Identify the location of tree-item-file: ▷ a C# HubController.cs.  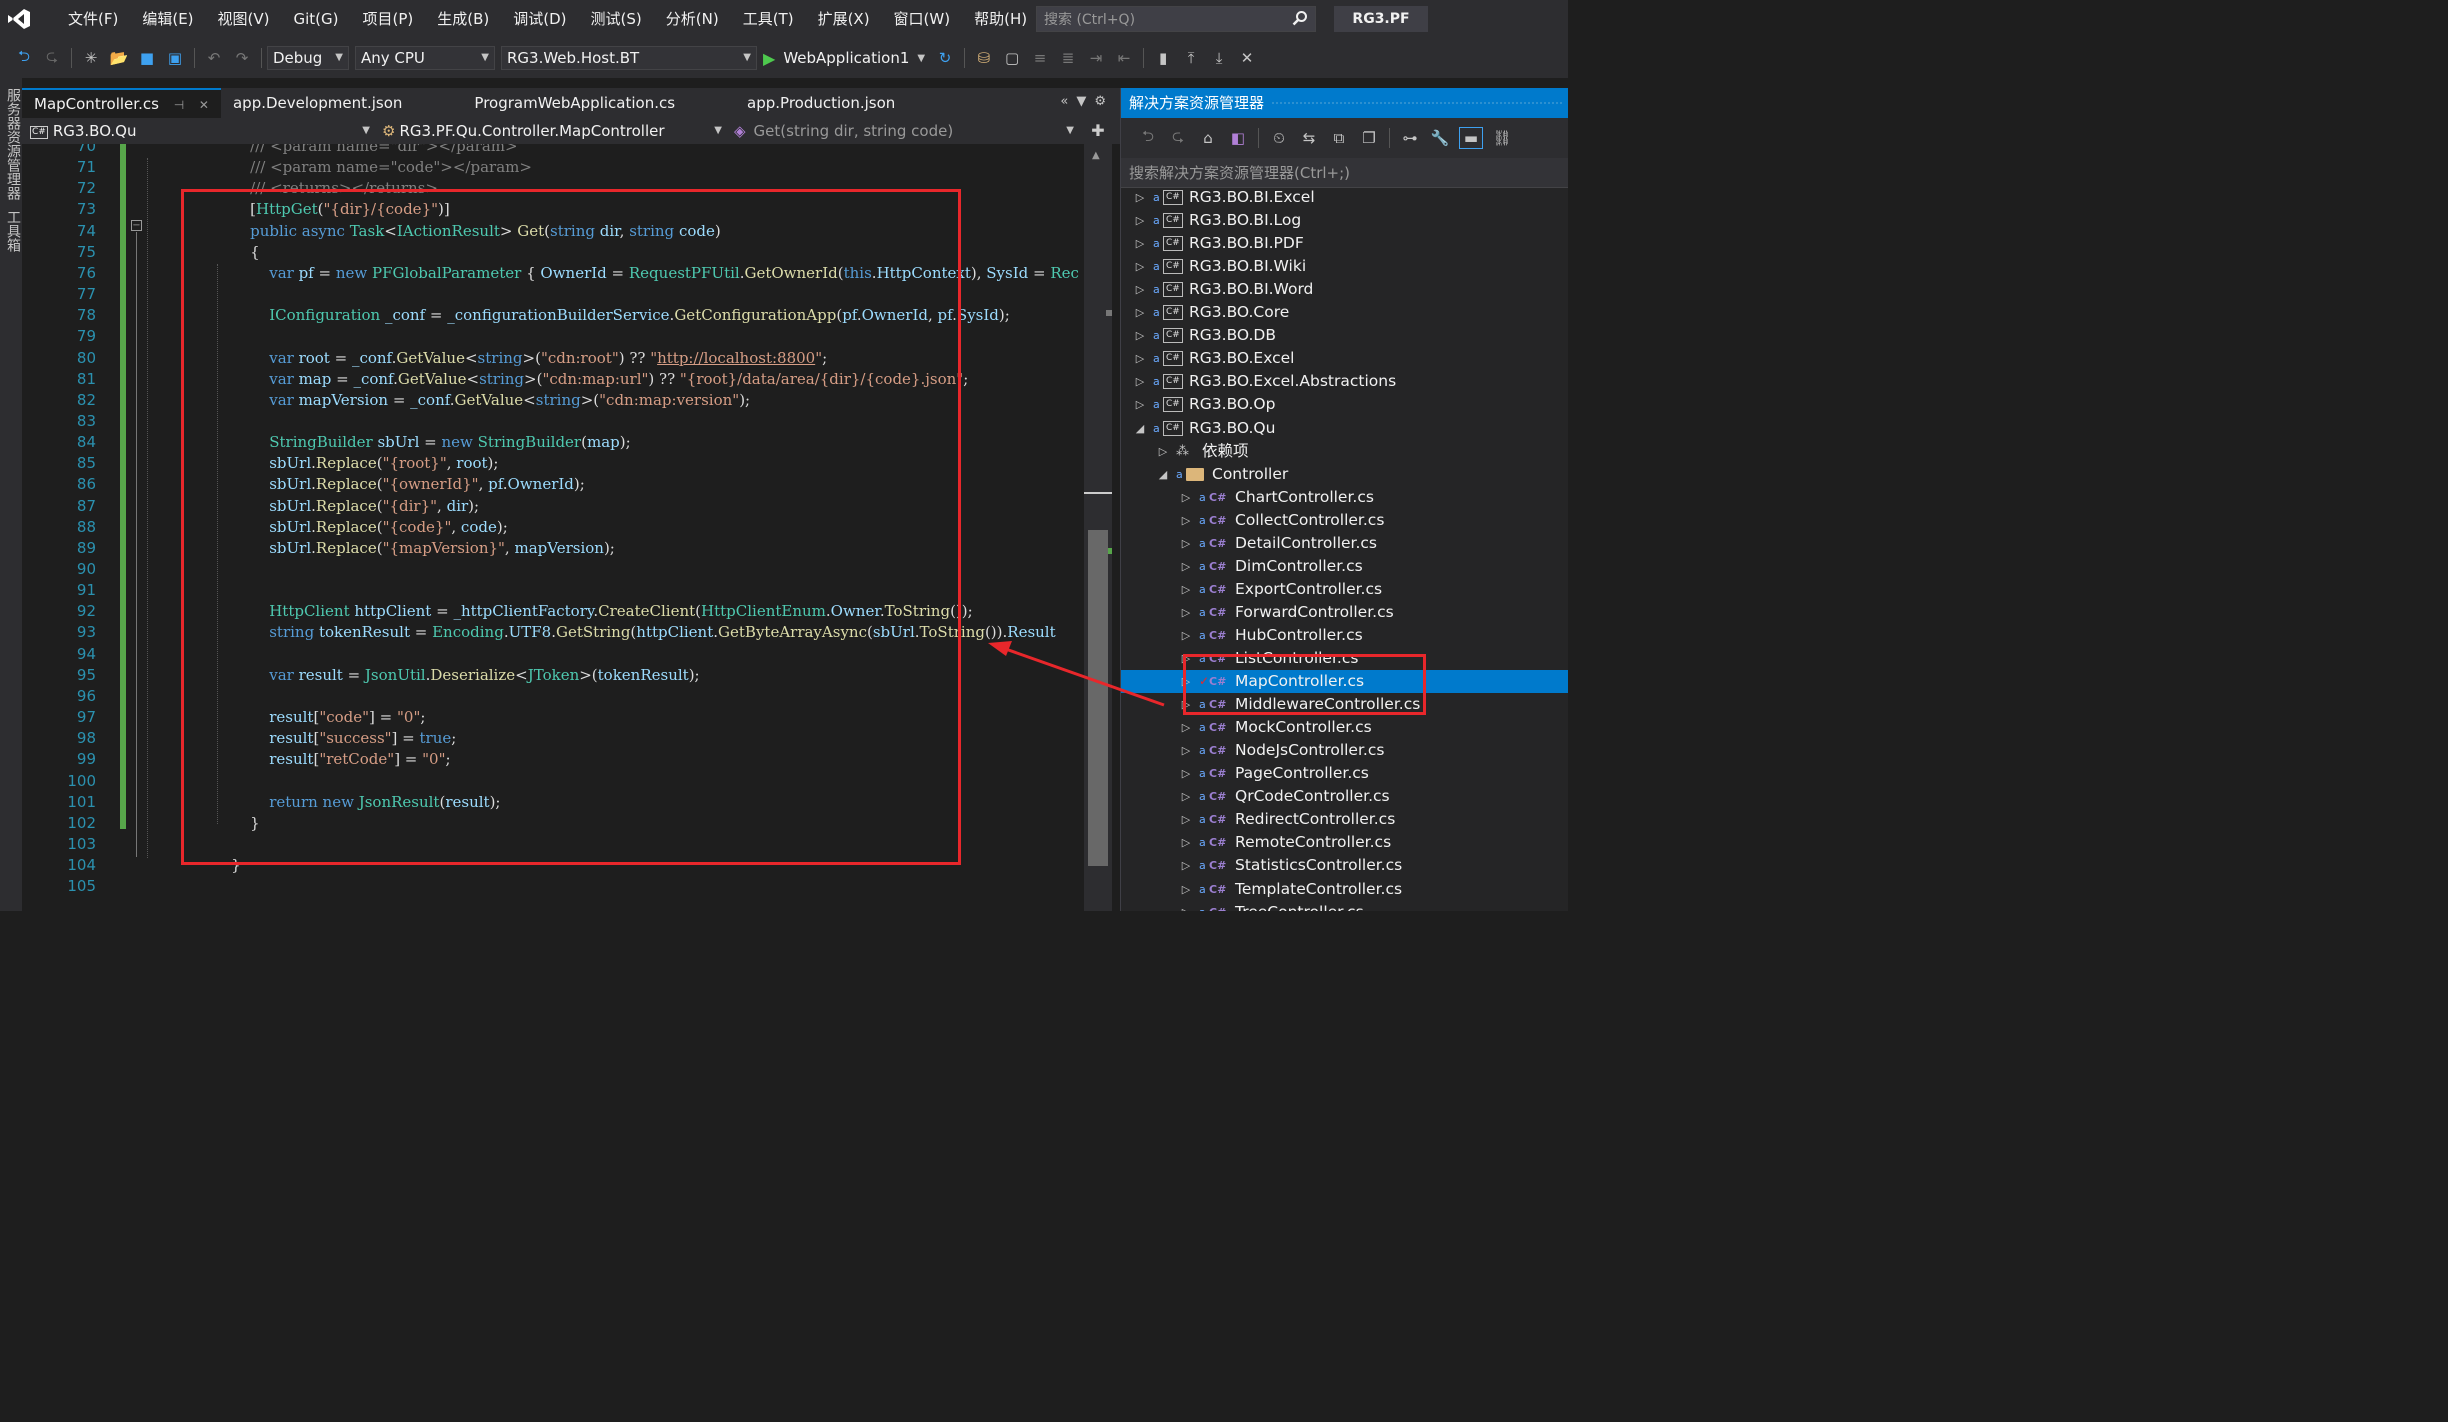
(1344, 635).